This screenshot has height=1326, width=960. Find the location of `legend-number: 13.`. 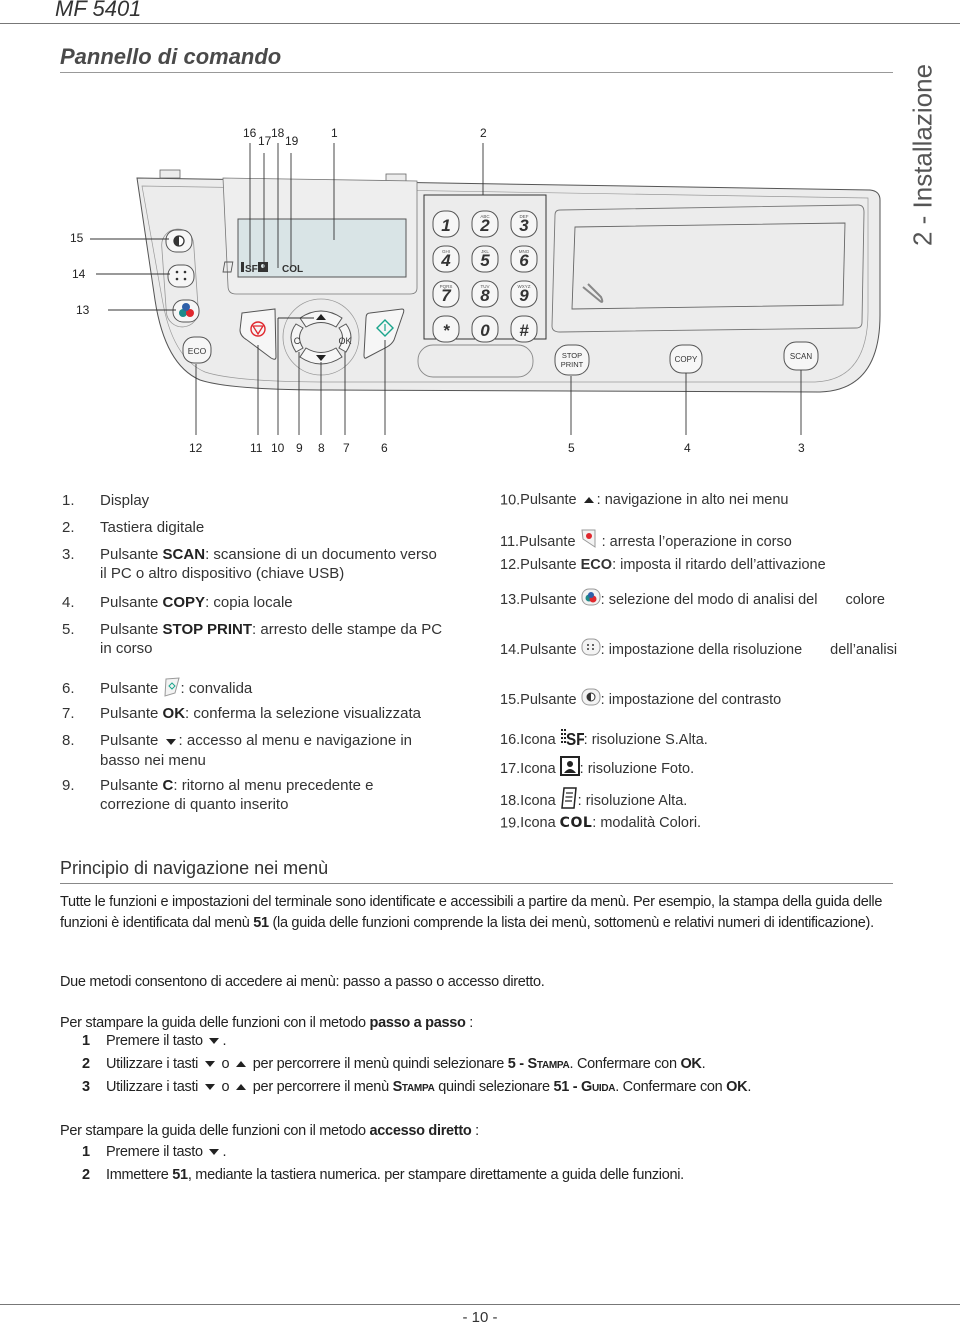

legend-number: 13. is located at coordinates (510, 599).